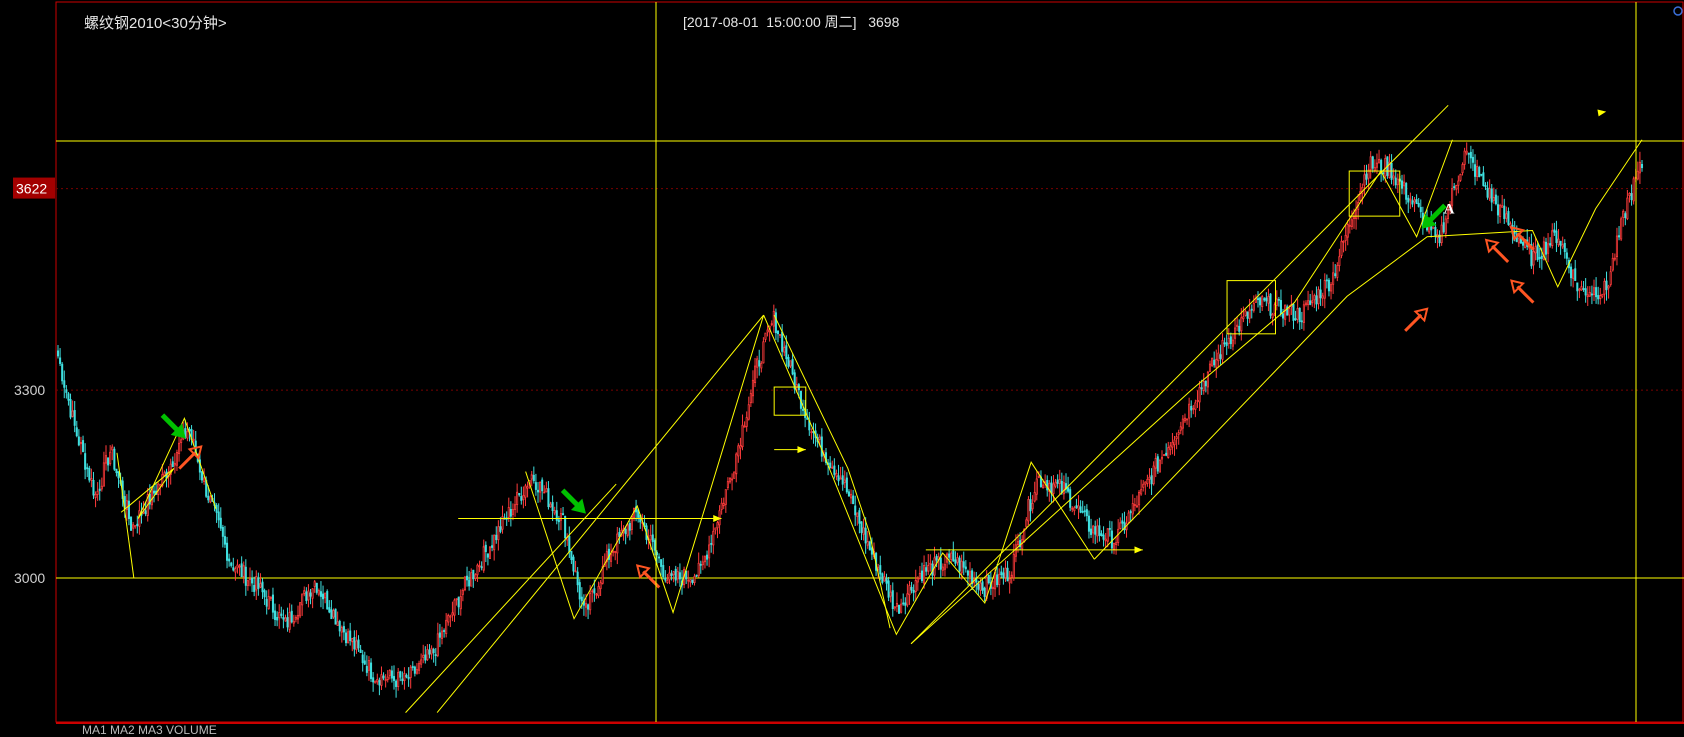  I want to click on sell-signal-arrow-1-shaft, so click(651, 579).